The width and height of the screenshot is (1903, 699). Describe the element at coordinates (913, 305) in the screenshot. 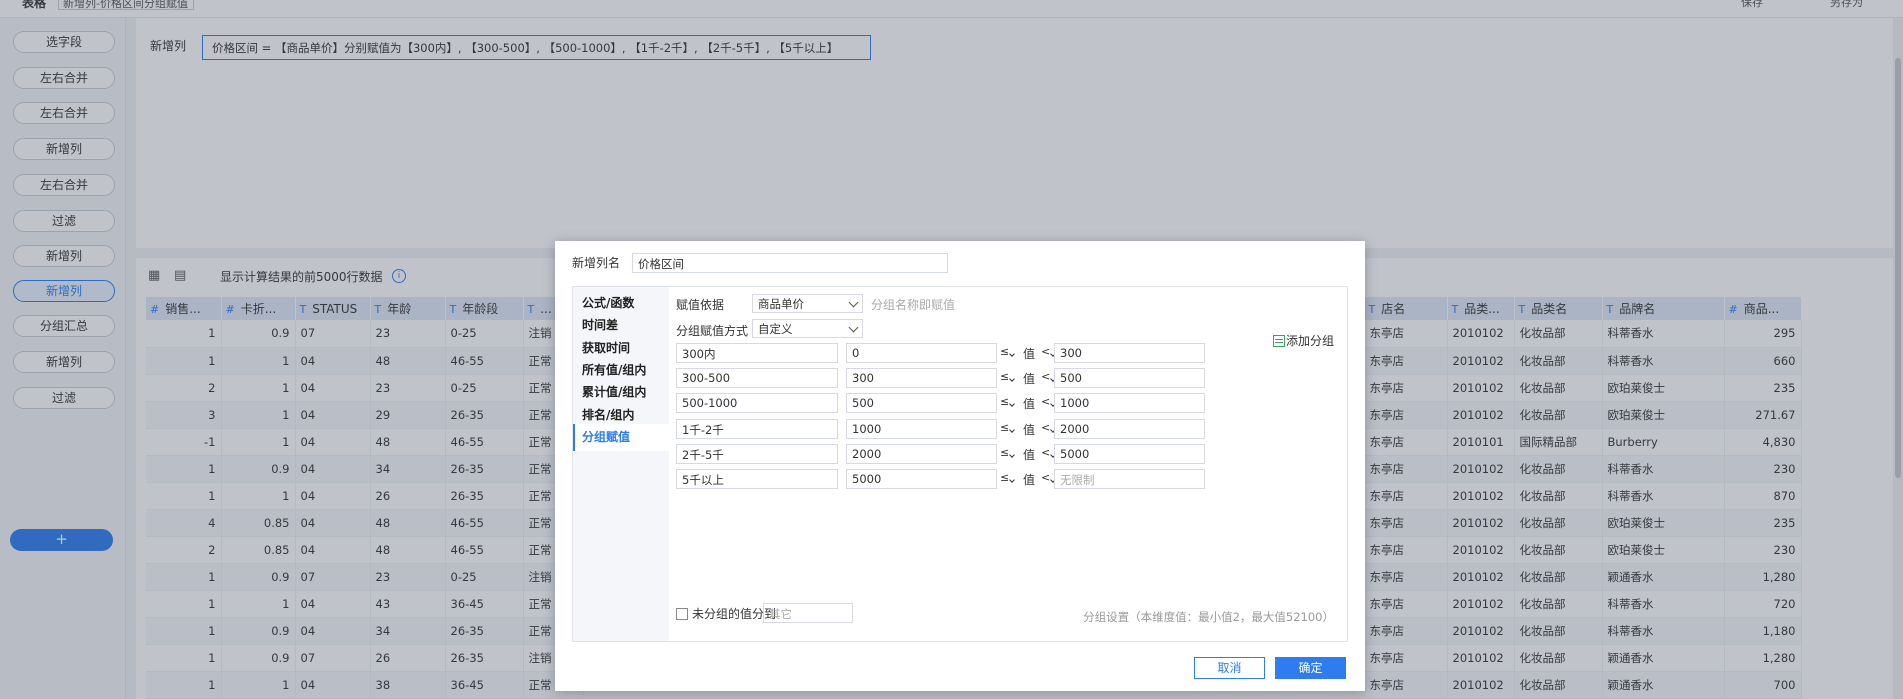

I see `basis-hint: 分组名称即赋值` at that location.